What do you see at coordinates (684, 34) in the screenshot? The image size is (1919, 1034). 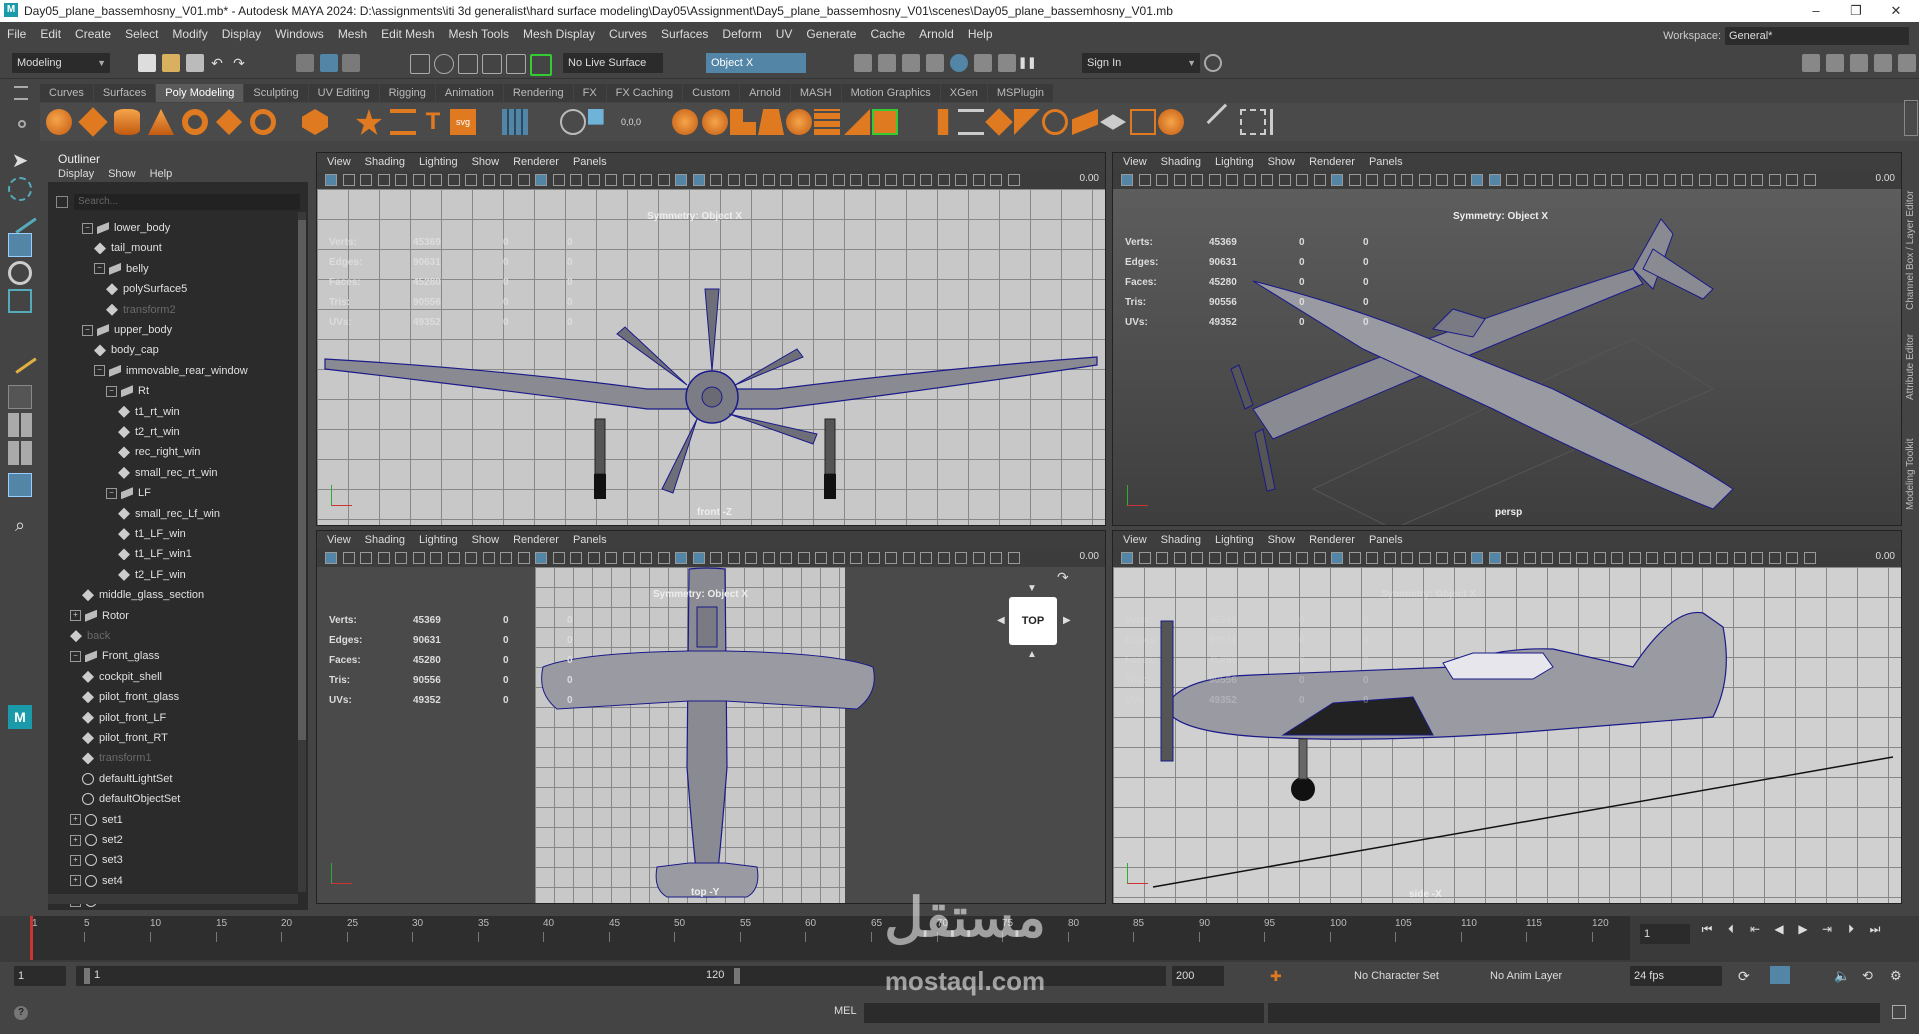 I see `menu-surfaces: Surfaces` at bounding box center [684, 34].